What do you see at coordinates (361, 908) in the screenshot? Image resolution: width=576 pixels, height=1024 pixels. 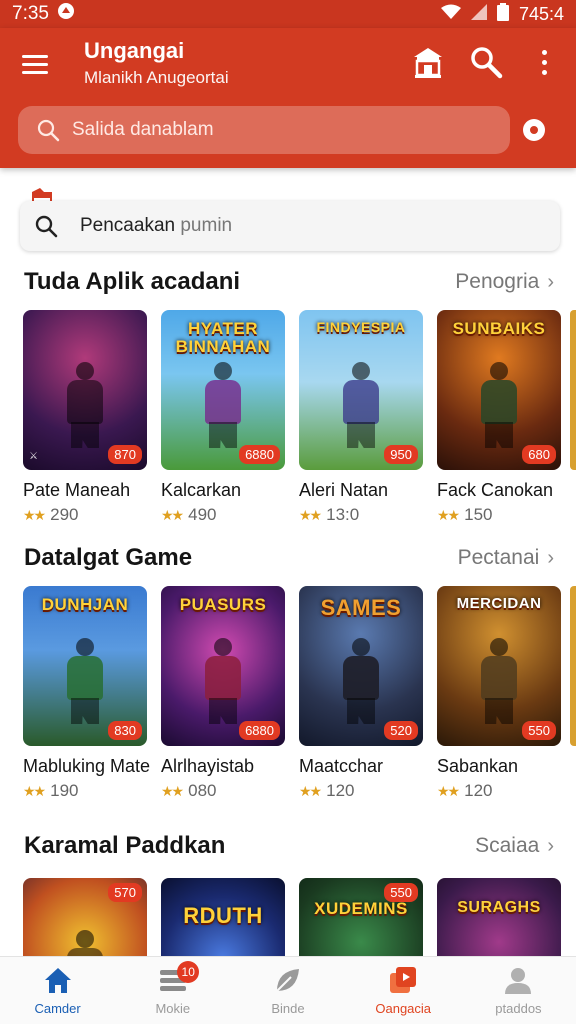 I see `art-title: XUDEMINS` at bounding box center [361, 908].